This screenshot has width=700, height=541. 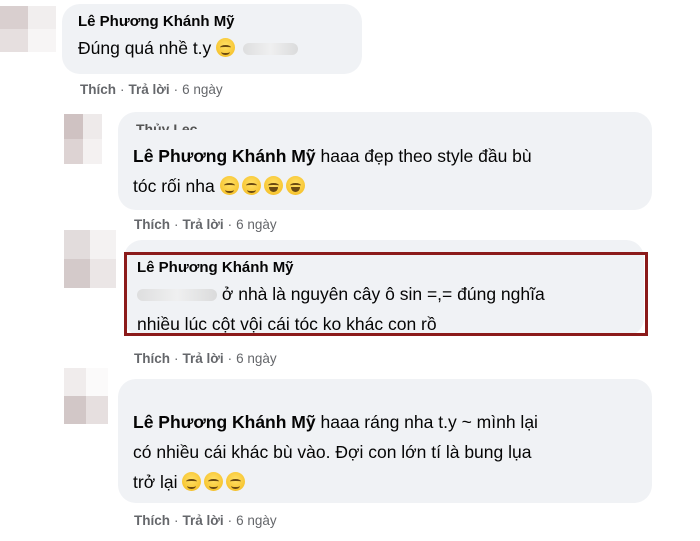 What do you see at coordinates (386, 294) in the screenshot?
I see `highlight-box` at bounding box center [386, 294].